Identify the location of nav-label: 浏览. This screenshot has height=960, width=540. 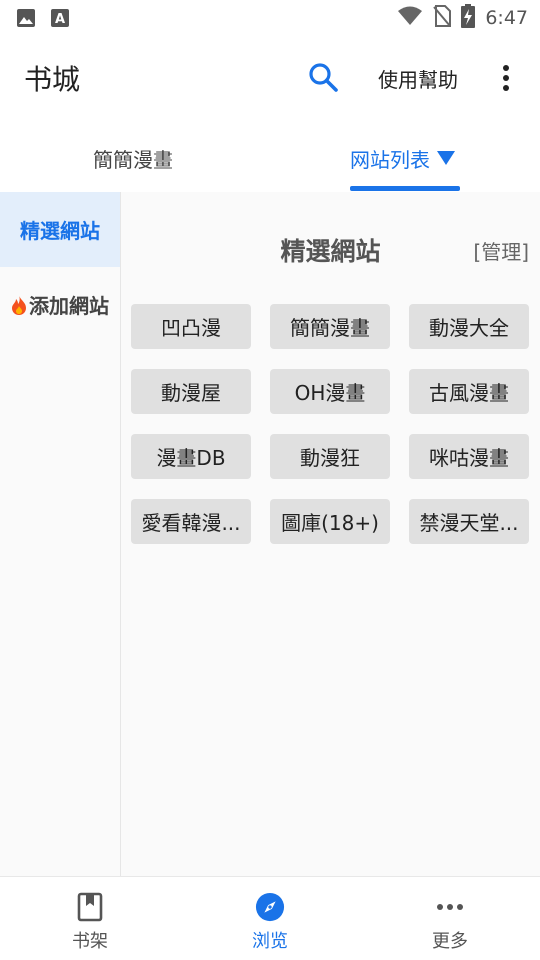
(270, 941).